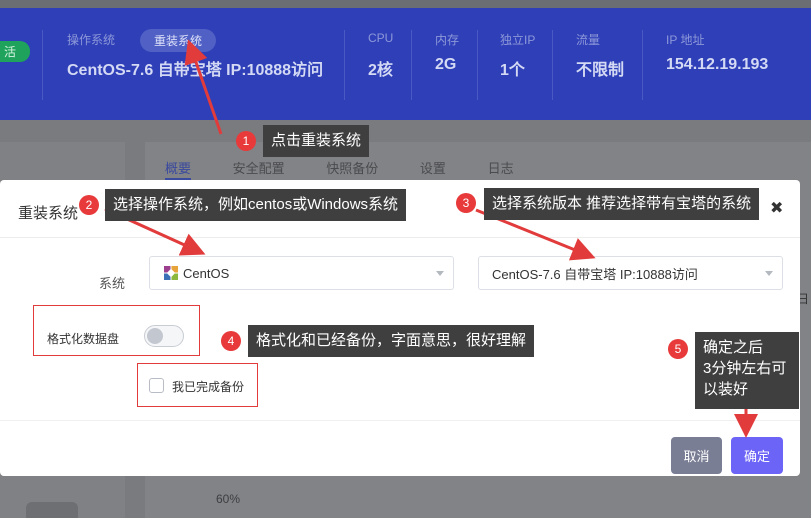  Describe the element at coordinates (466, 203) in the screenshot. I see `step-badge-3: 3` at that location.